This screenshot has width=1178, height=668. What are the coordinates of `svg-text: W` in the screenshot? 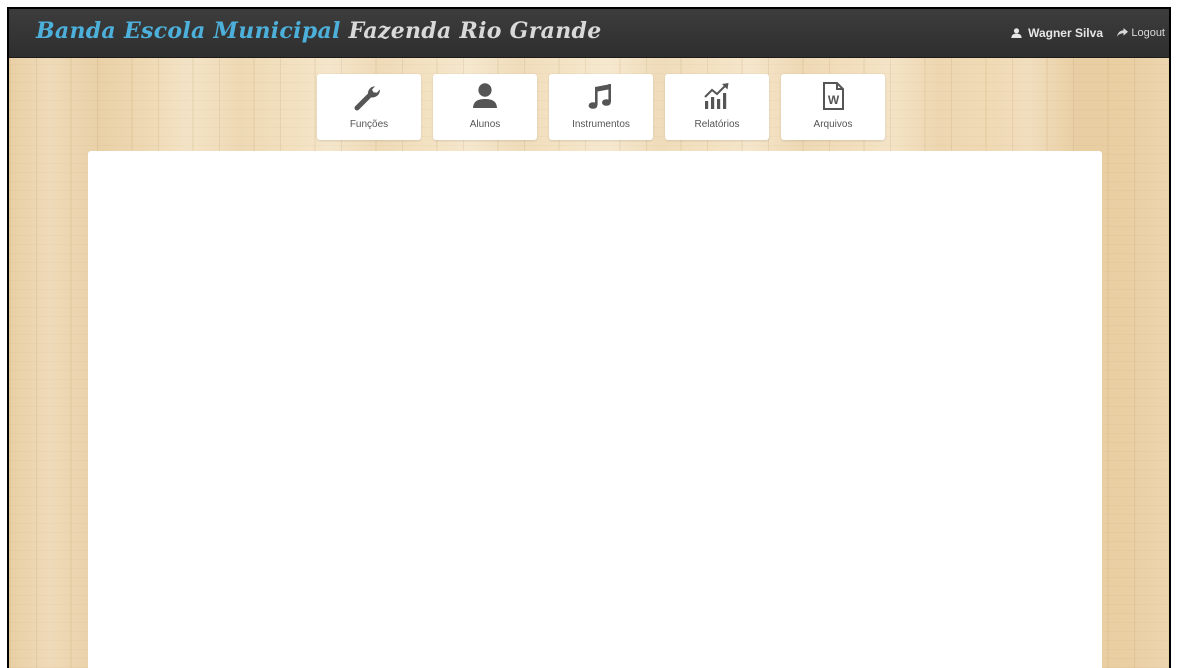 It's located at (834, 100).